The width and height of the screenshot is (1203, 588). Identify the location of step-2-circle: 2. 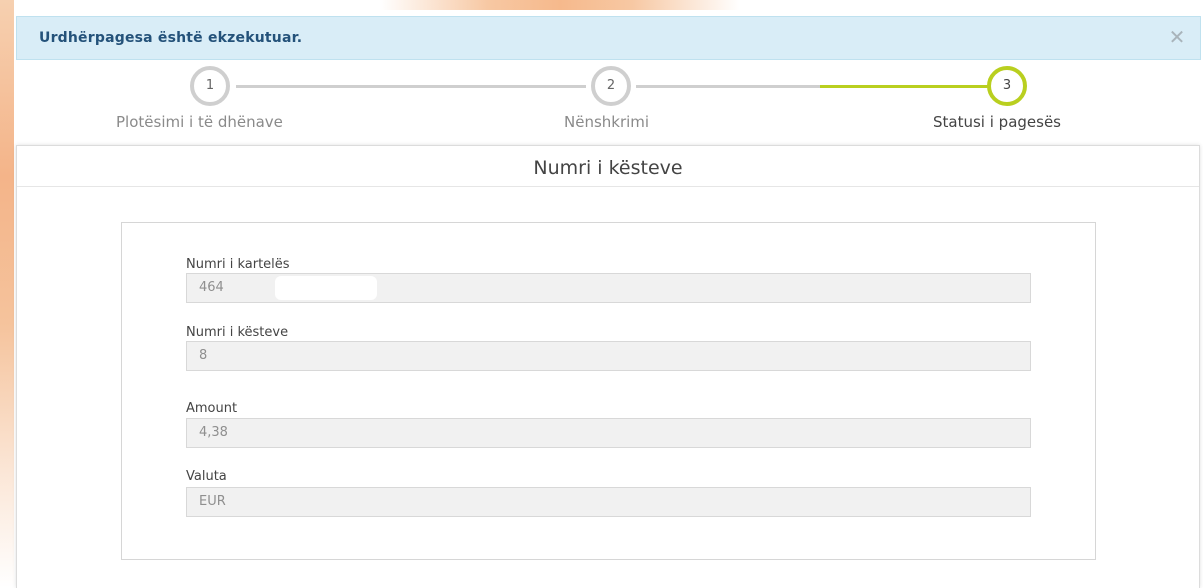
(611, 86).